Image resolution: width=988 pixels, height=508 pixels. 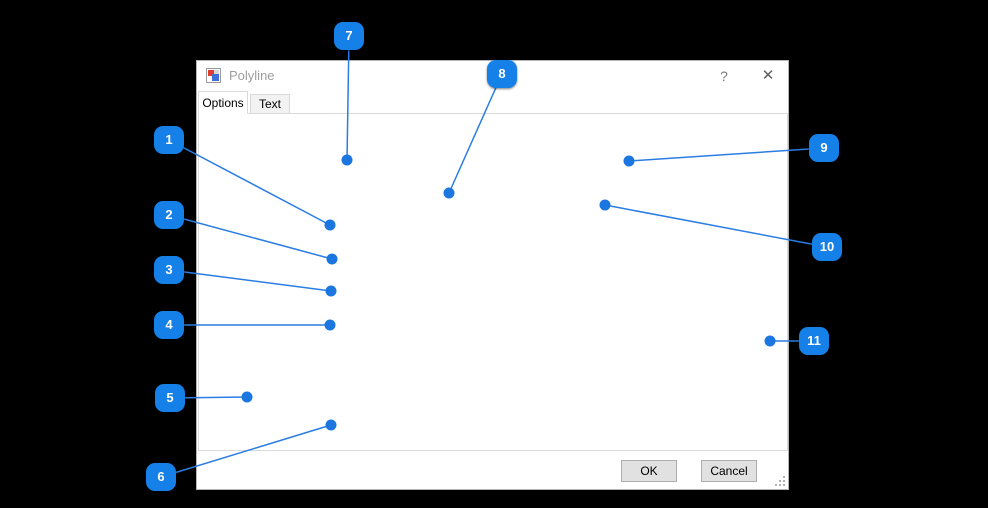 I want to click on help-button: ?, so click(x=724, y=76).